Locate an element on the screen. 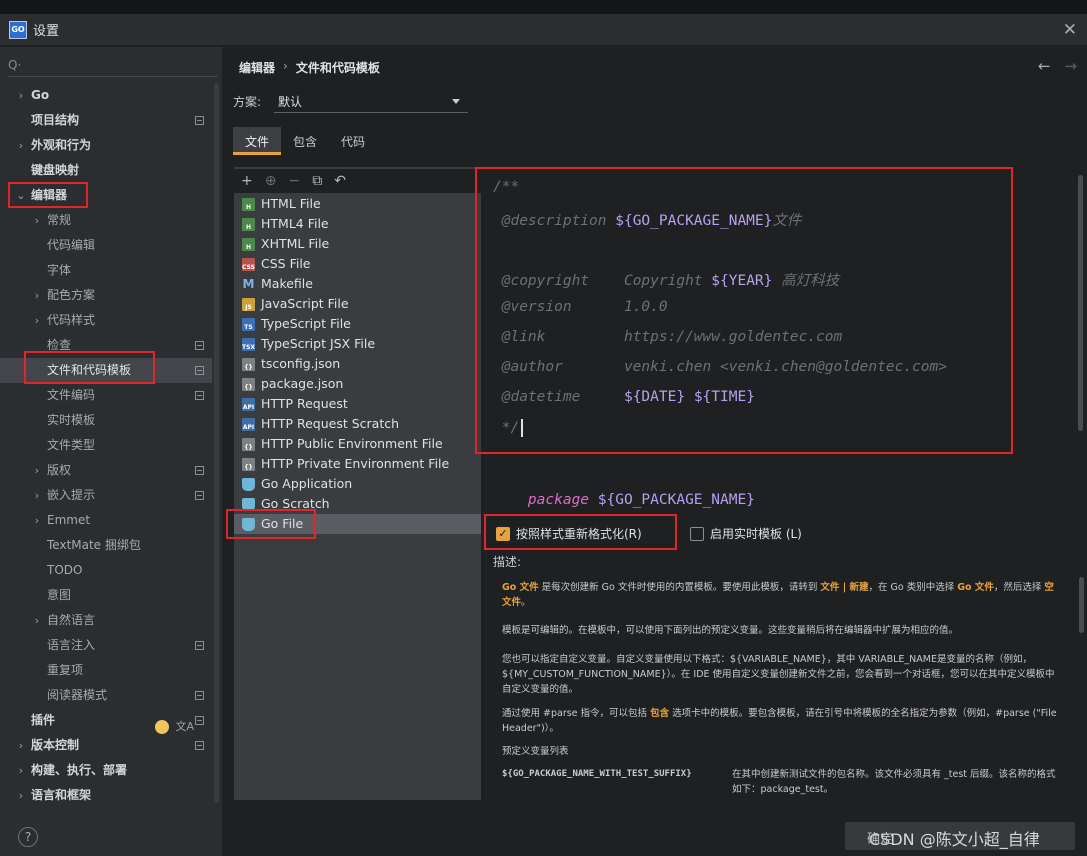 This screenshot has height=856, width=1087. sidebar-item: 重复项 is located at coordinates (106, 670).